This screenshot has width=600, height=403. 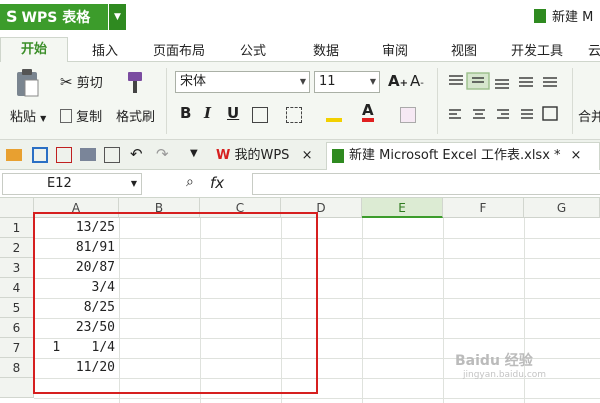 What do you see at coordinates (267, 155) in the screenshot?
I see `doc-tab-my-wps: W 我的WPS ×` at bounding box center [267, 155].